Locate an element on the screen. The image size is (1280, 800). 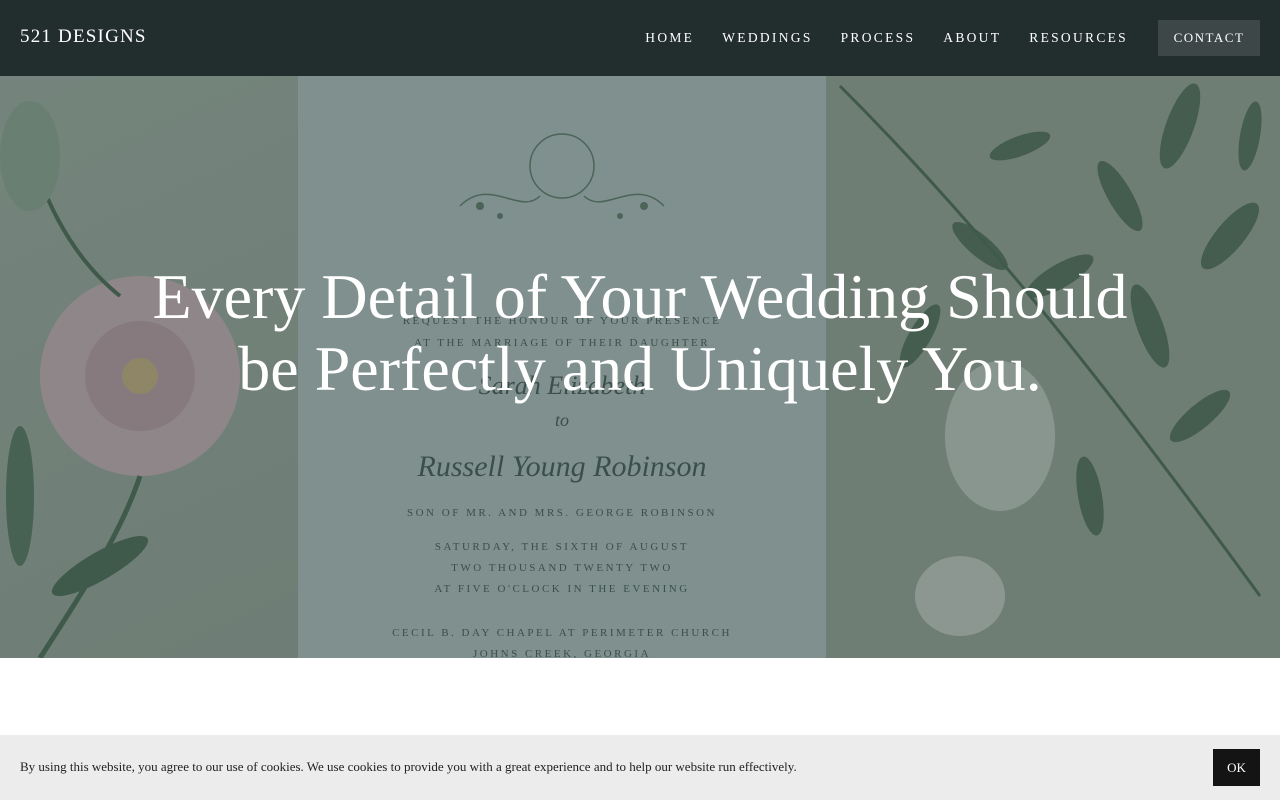
nav-process: PROCESS is located at coordinates (878, 38).